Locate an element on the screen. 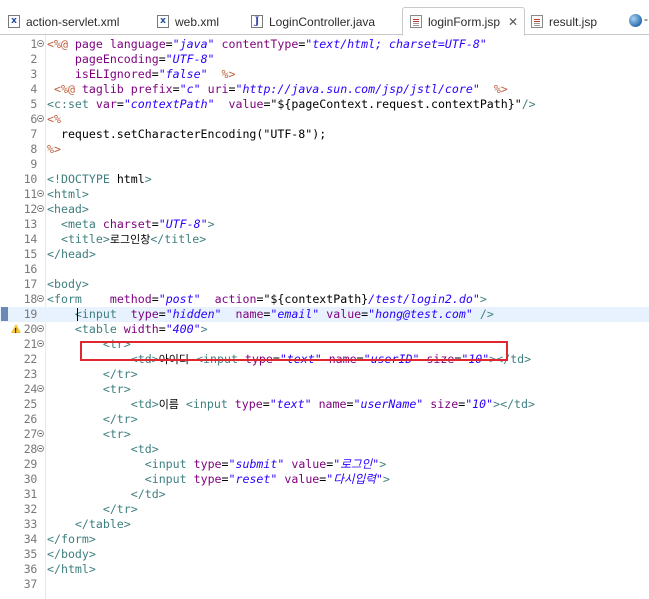  code-text: isELIgnored="false" %> is located at coordinates (141, 74).